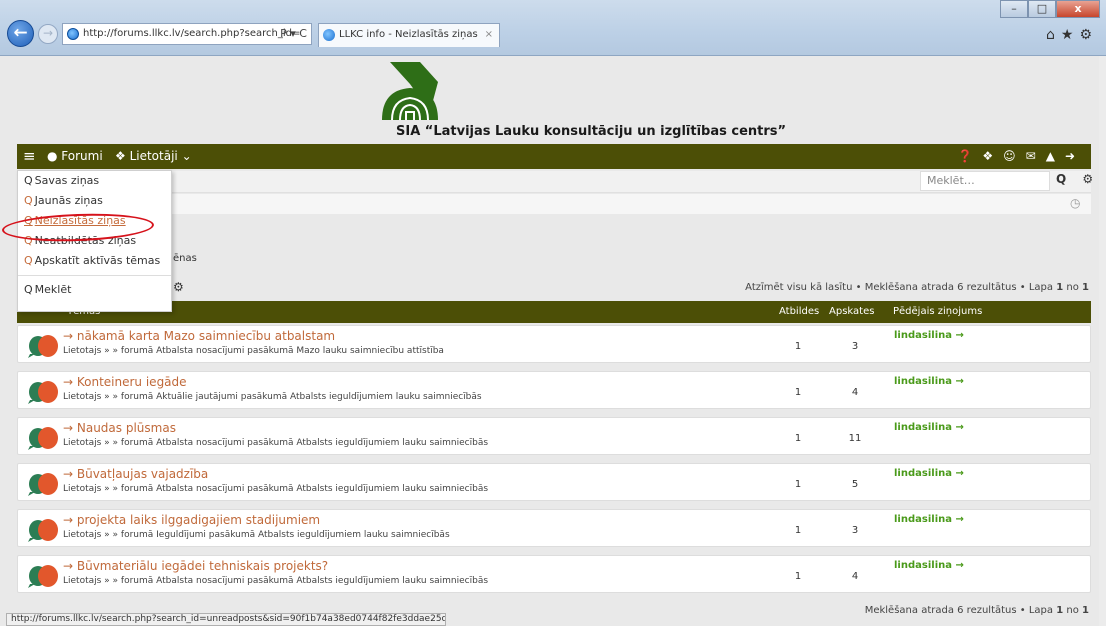 The image size is (1106, 626). Describe the element at coordinates (94, 275) in the screenshot. I see `menu-divider` at that location.